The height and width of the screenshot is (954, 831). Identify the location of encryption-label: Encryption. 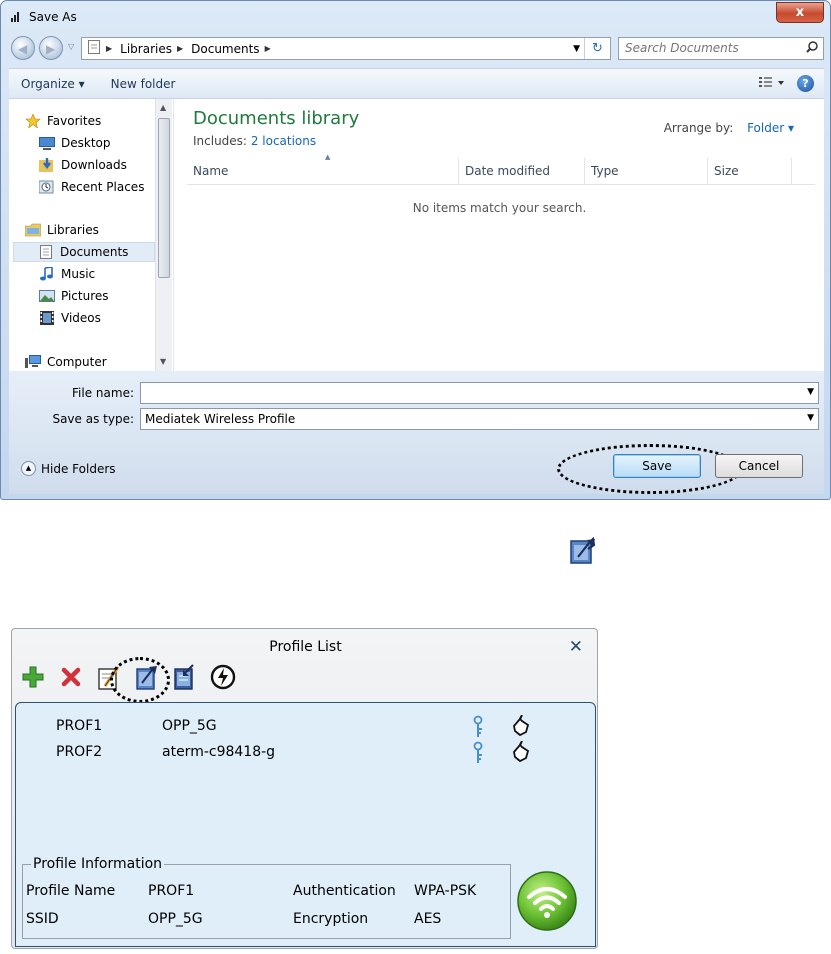
(331, 919).